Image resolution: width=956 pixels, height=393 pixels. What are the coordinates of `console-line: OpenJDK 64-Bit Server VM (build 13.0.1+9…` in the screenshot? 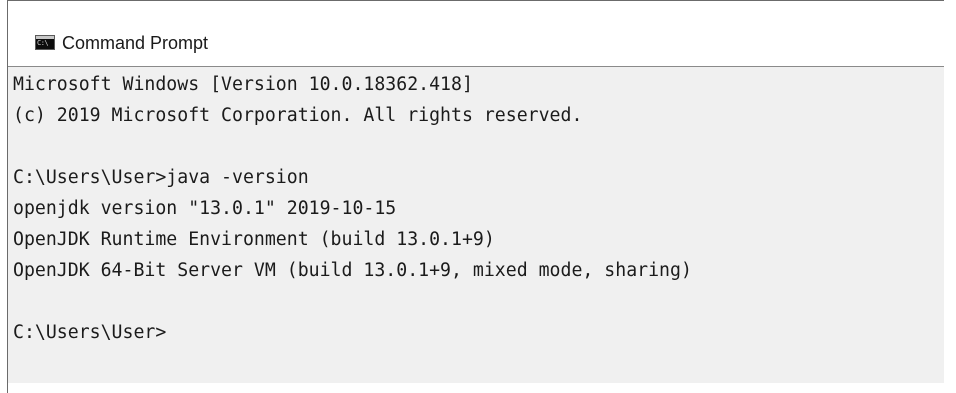 It's located at (352, 270).